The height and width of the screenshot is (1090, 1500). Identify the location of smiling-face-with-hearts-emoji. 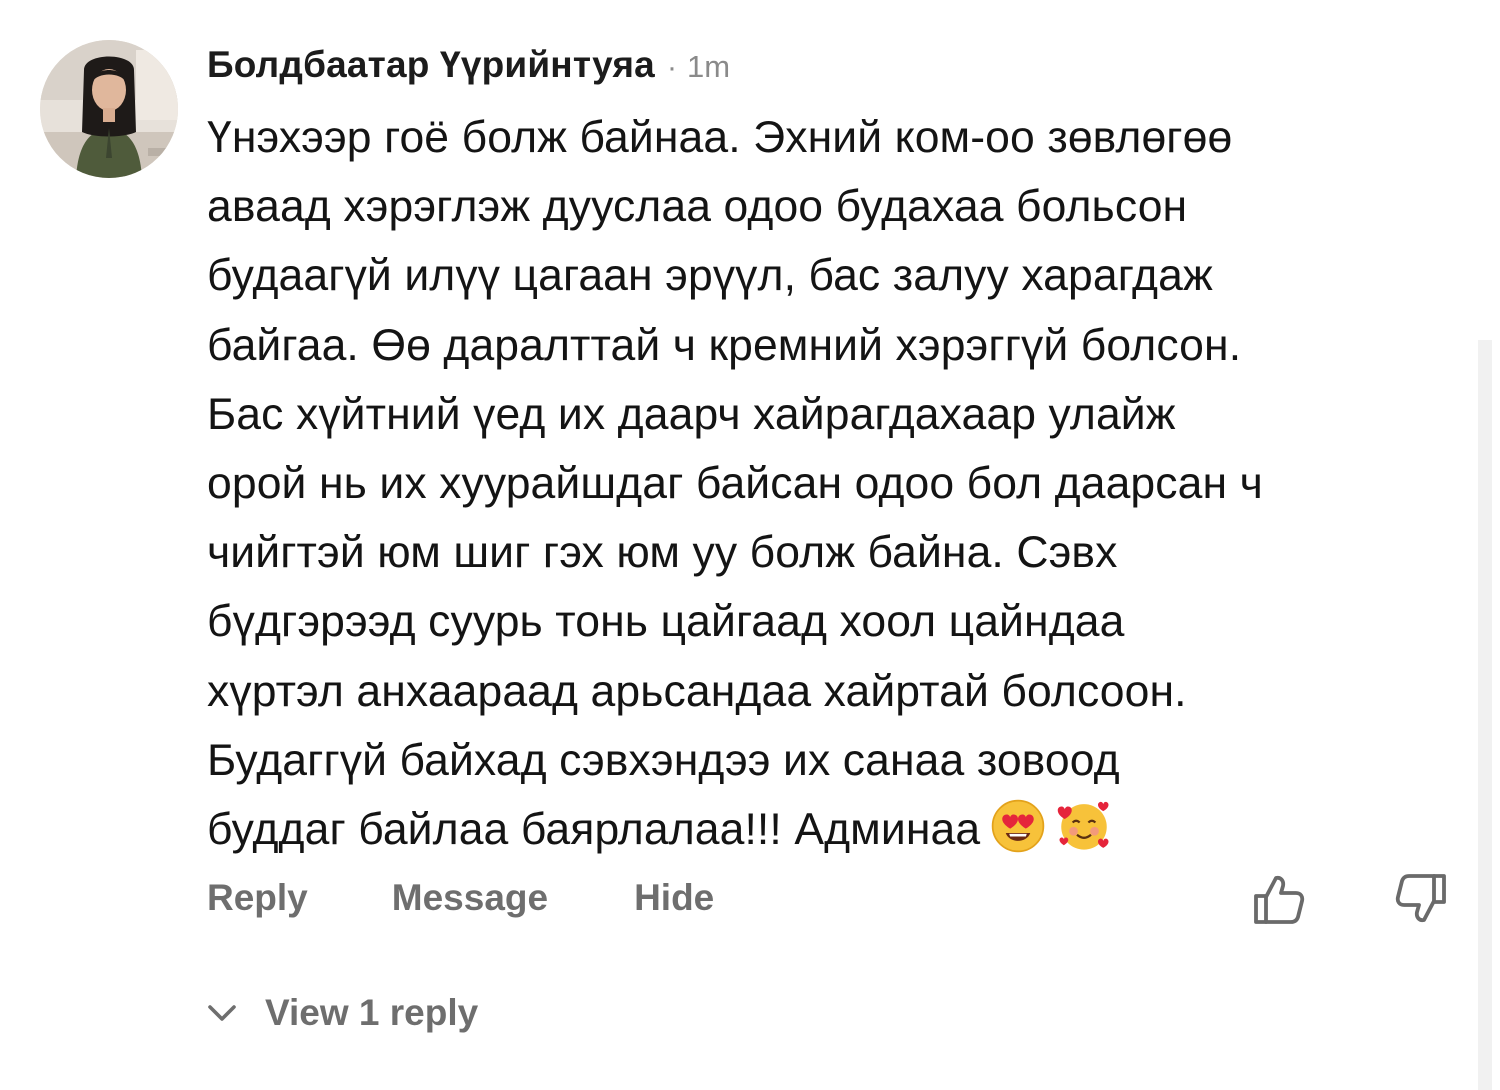
(1083, 825).